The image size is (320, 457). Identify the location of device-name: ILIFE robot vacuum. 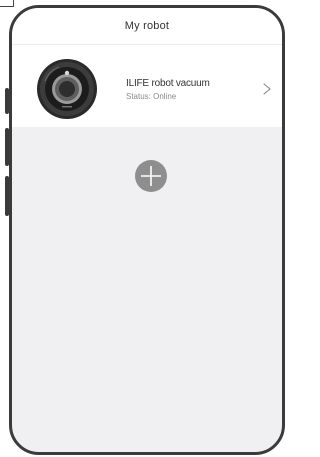
(168, 83).